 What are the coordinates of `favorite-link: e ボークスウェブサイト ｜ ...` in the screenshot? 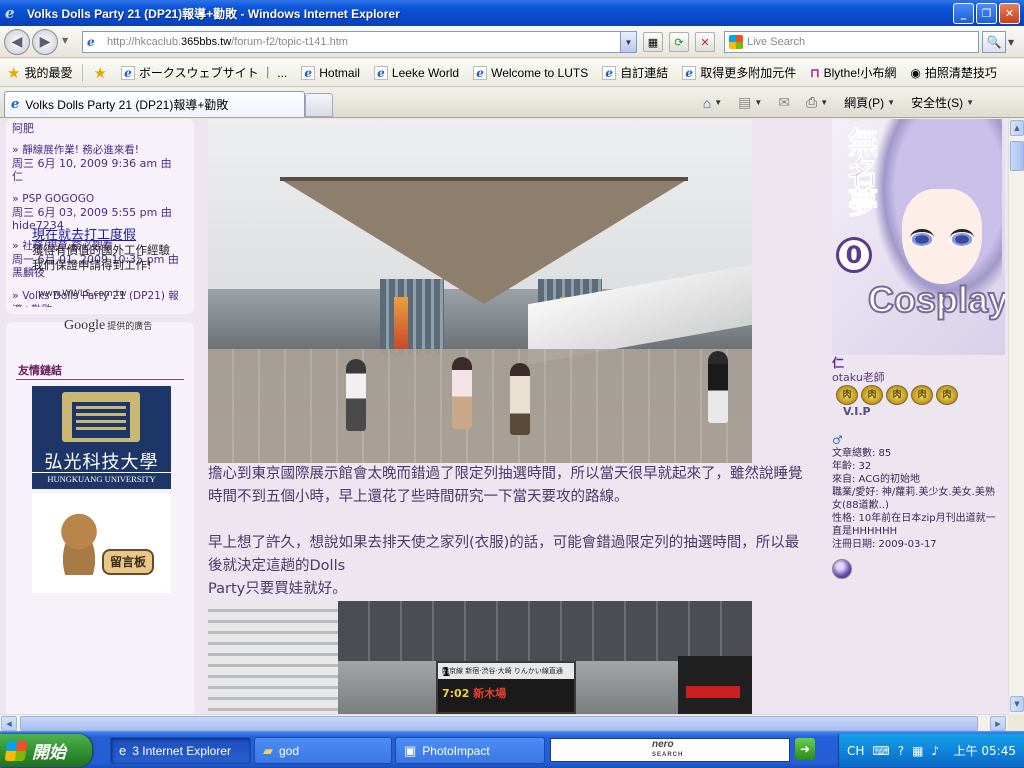 It's located at (204, 72).